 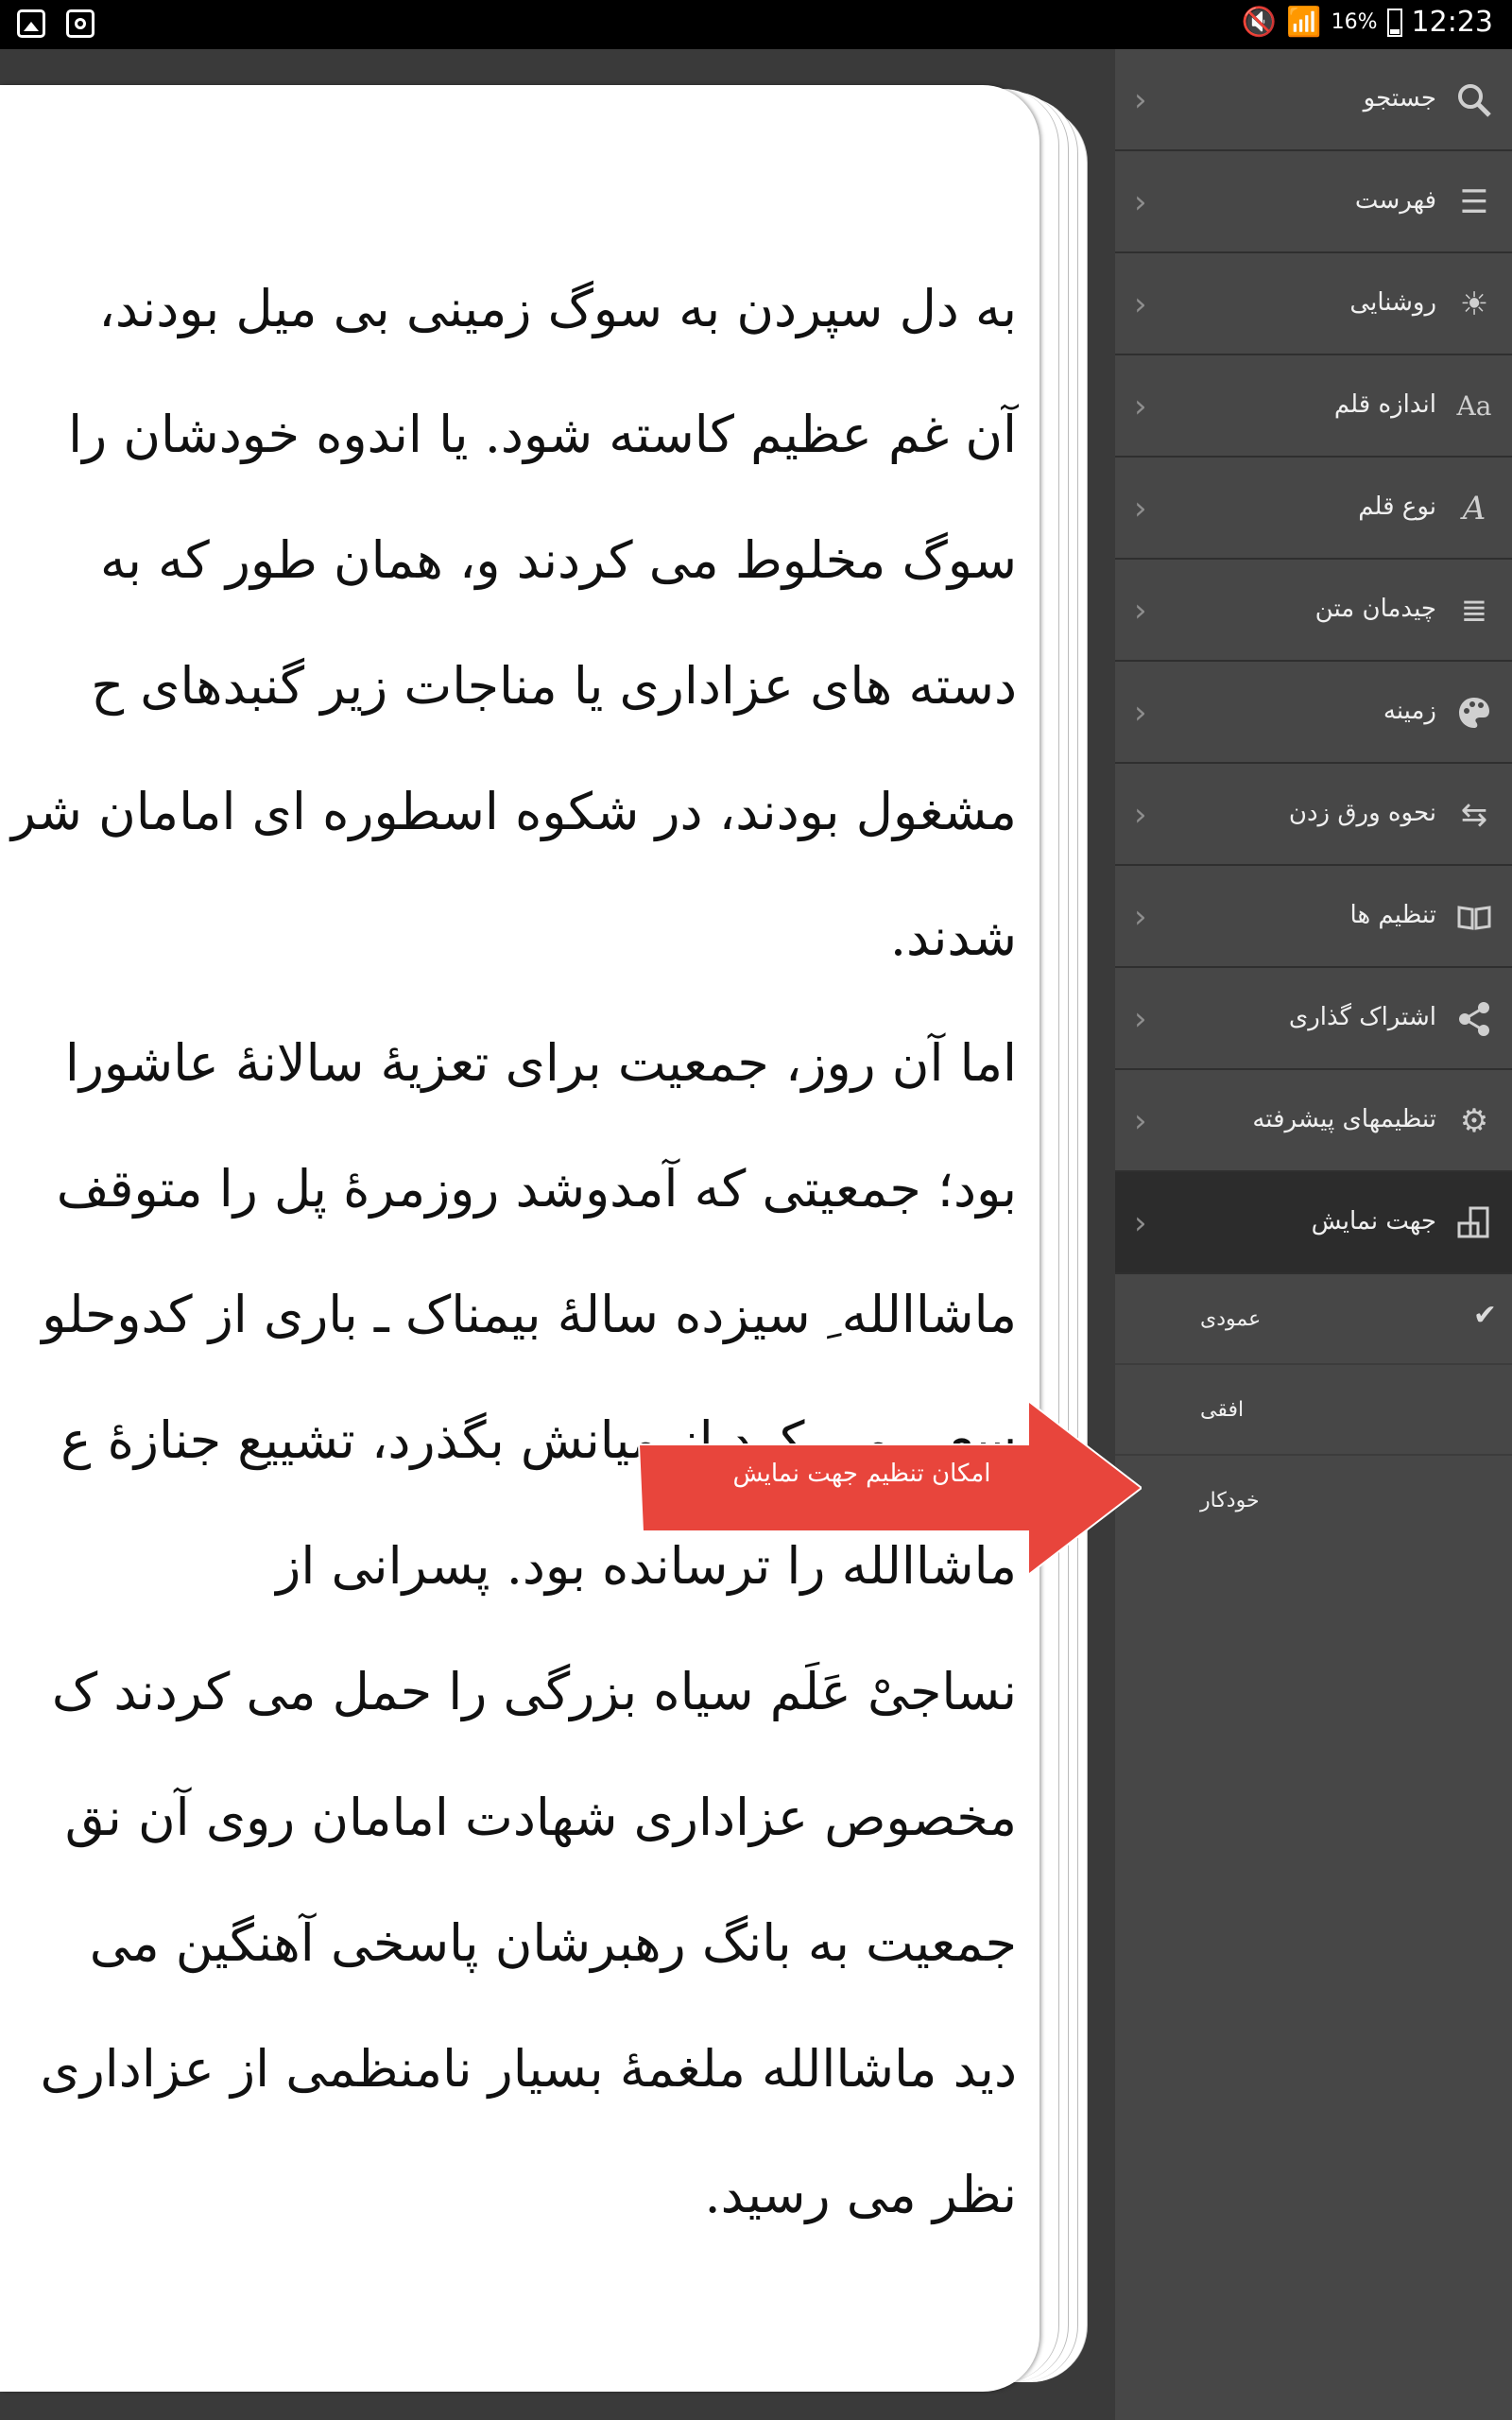 I want to click on mute-icon: 🔇, so click(x=1259, y=22).